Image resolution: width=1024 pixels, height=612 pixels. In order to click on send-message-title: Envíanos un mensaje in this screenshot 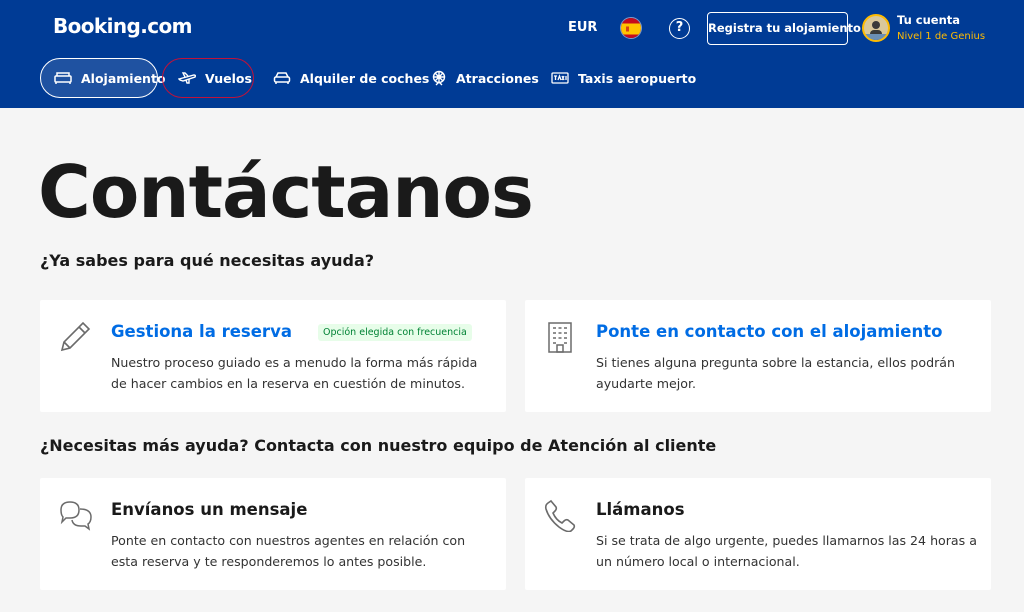, I will do `click(209, 509)`.